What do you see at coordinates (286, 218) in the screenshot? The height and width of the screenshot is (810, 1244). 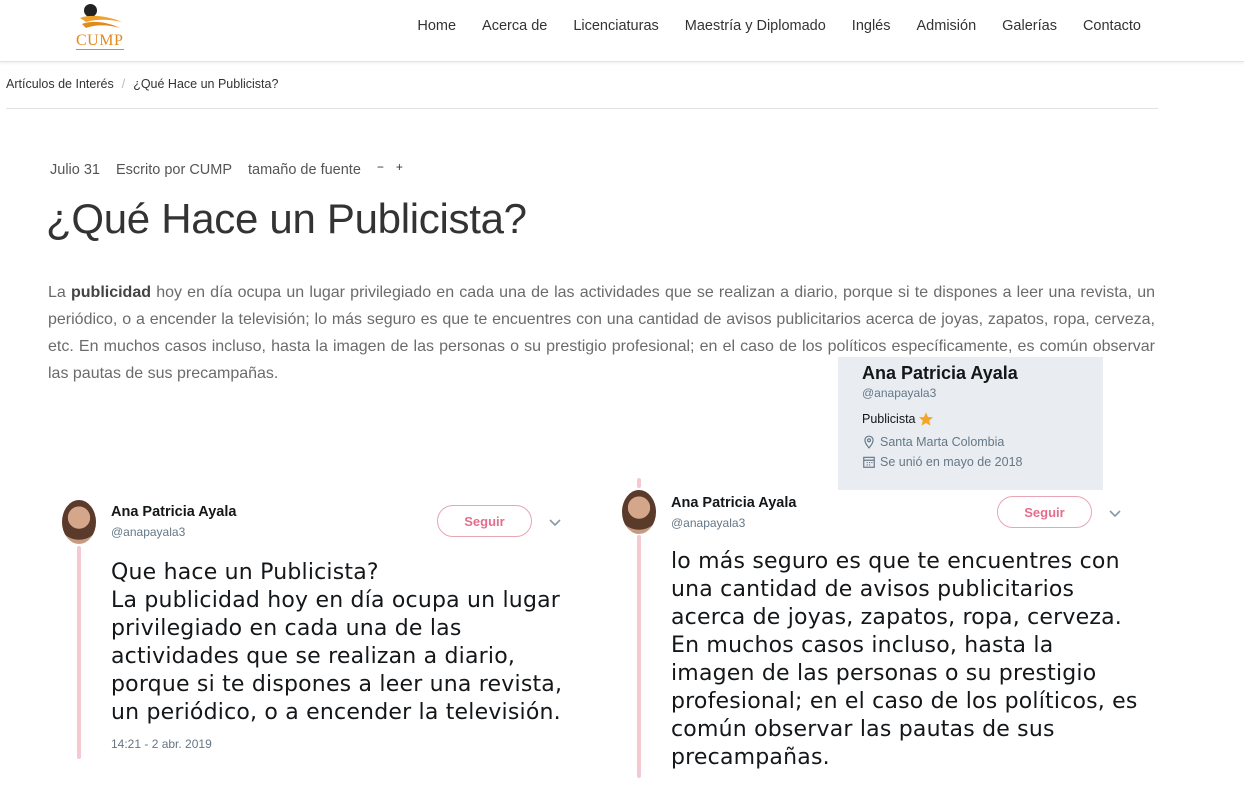 I see `article-title: ¿Qué Hace un Publicista?` at bounding box center [286, 218].